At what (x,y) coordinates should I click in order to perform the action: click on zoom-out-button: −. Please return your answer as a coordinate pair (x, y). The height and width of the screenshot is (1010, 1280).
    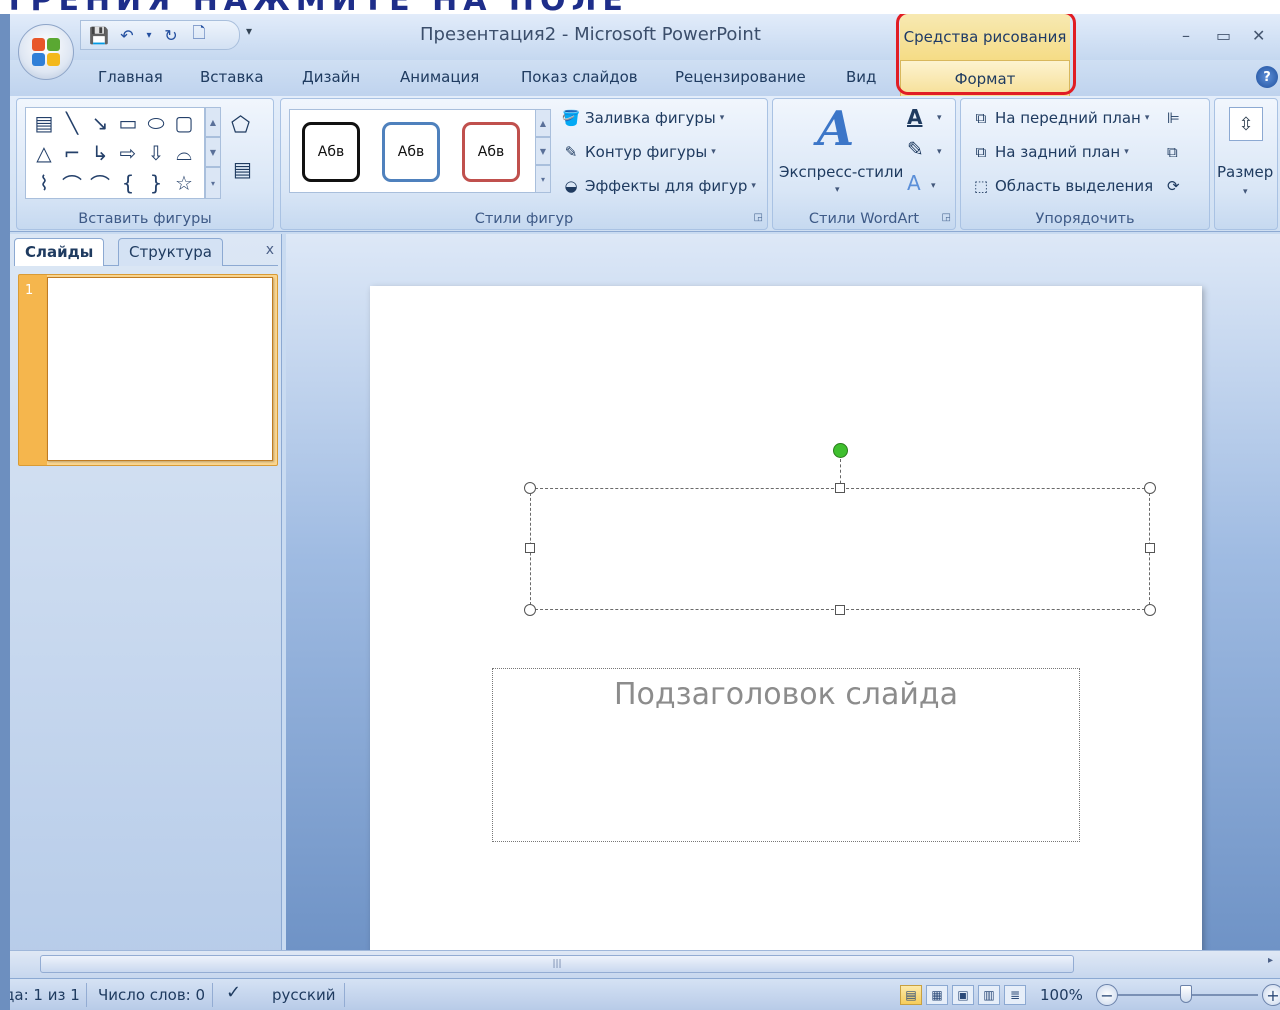
    Looking at the image, I should click on (1107, 995).